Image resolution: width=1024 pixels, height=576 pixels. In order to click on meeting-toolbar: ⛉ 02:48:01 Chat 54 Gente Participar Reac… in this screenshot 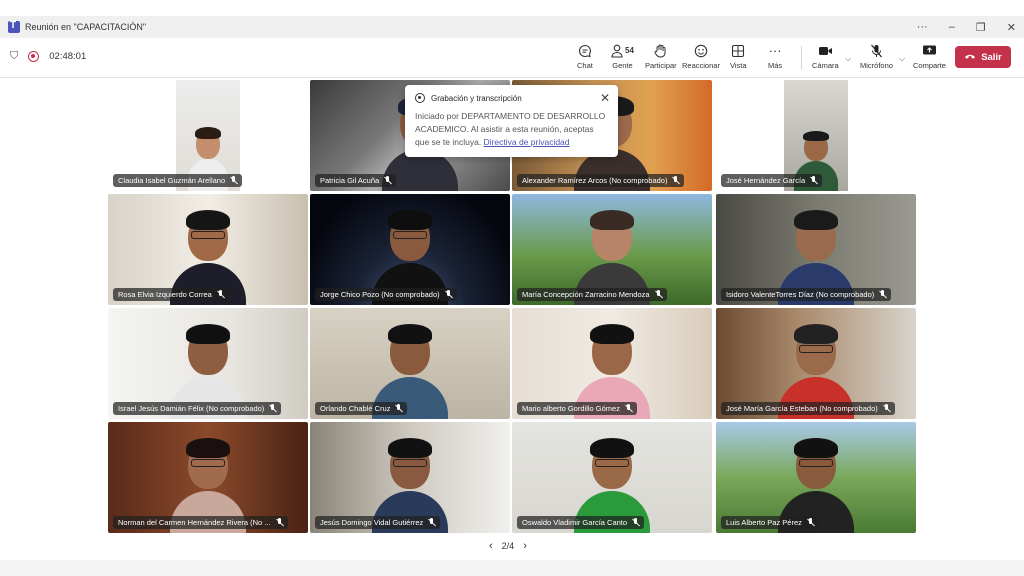, I will do `click(512, 58)`.